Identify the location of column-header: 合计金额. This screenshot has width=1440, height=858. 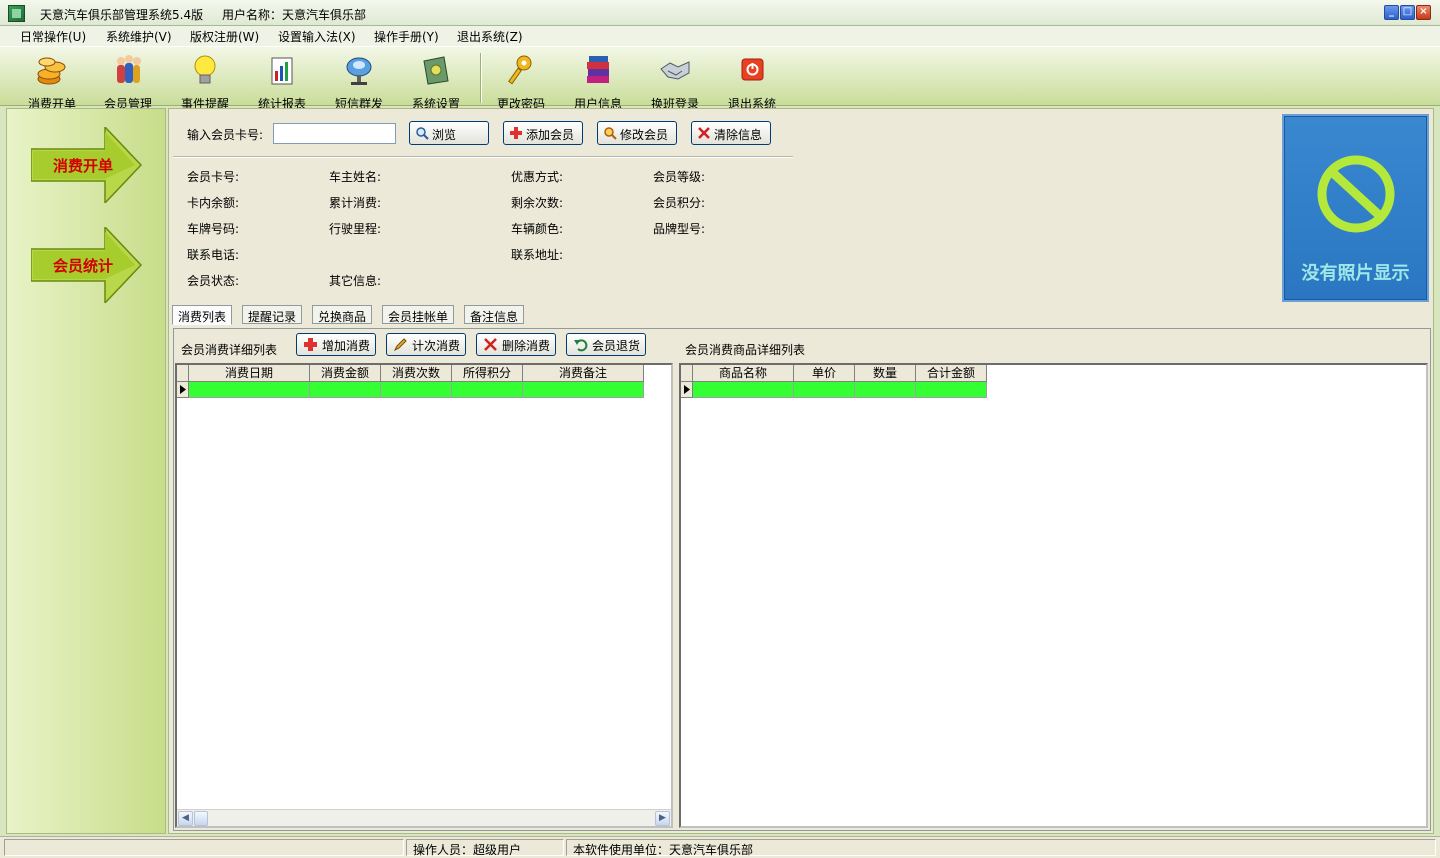
(951, 373).